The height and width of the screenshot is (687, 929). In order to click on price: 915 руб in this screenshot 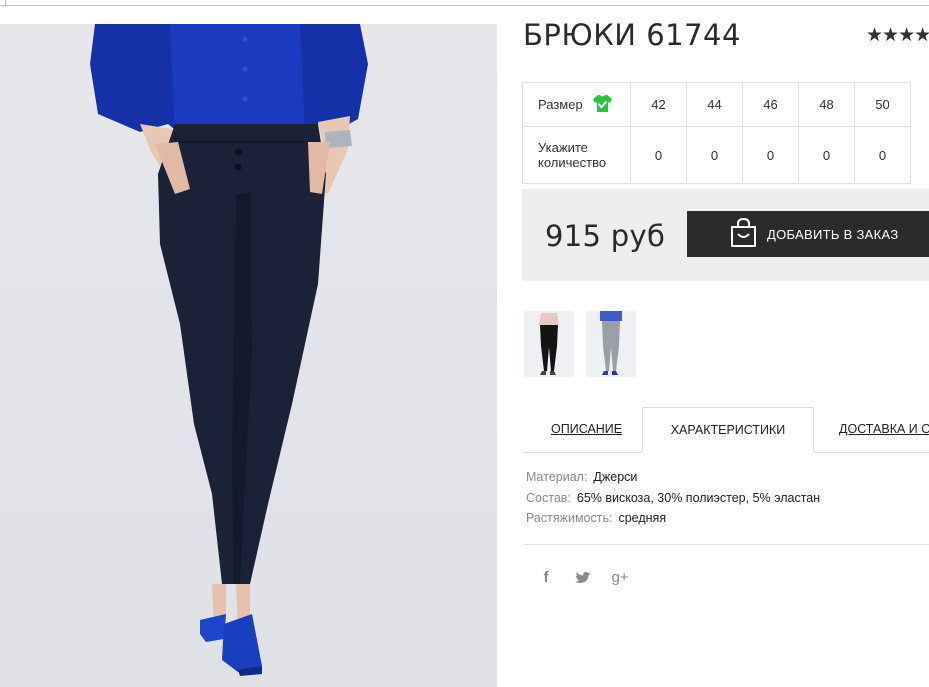, I will do `click(605, 236)`.